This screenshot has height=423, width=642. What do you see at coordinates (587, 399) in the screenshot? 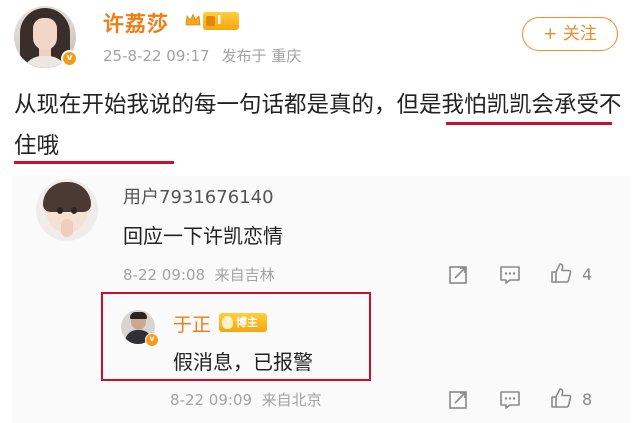
I see `reply-like-count: 8` at bounding box center [587, 399].